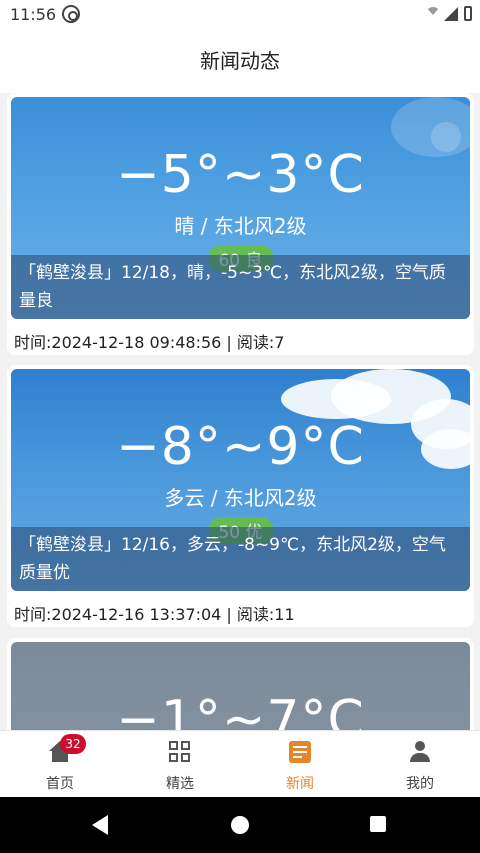  What do you see at coordinates (100, 825) in the screenshot?
I see `back-icon` at bounding box center [100, 825].